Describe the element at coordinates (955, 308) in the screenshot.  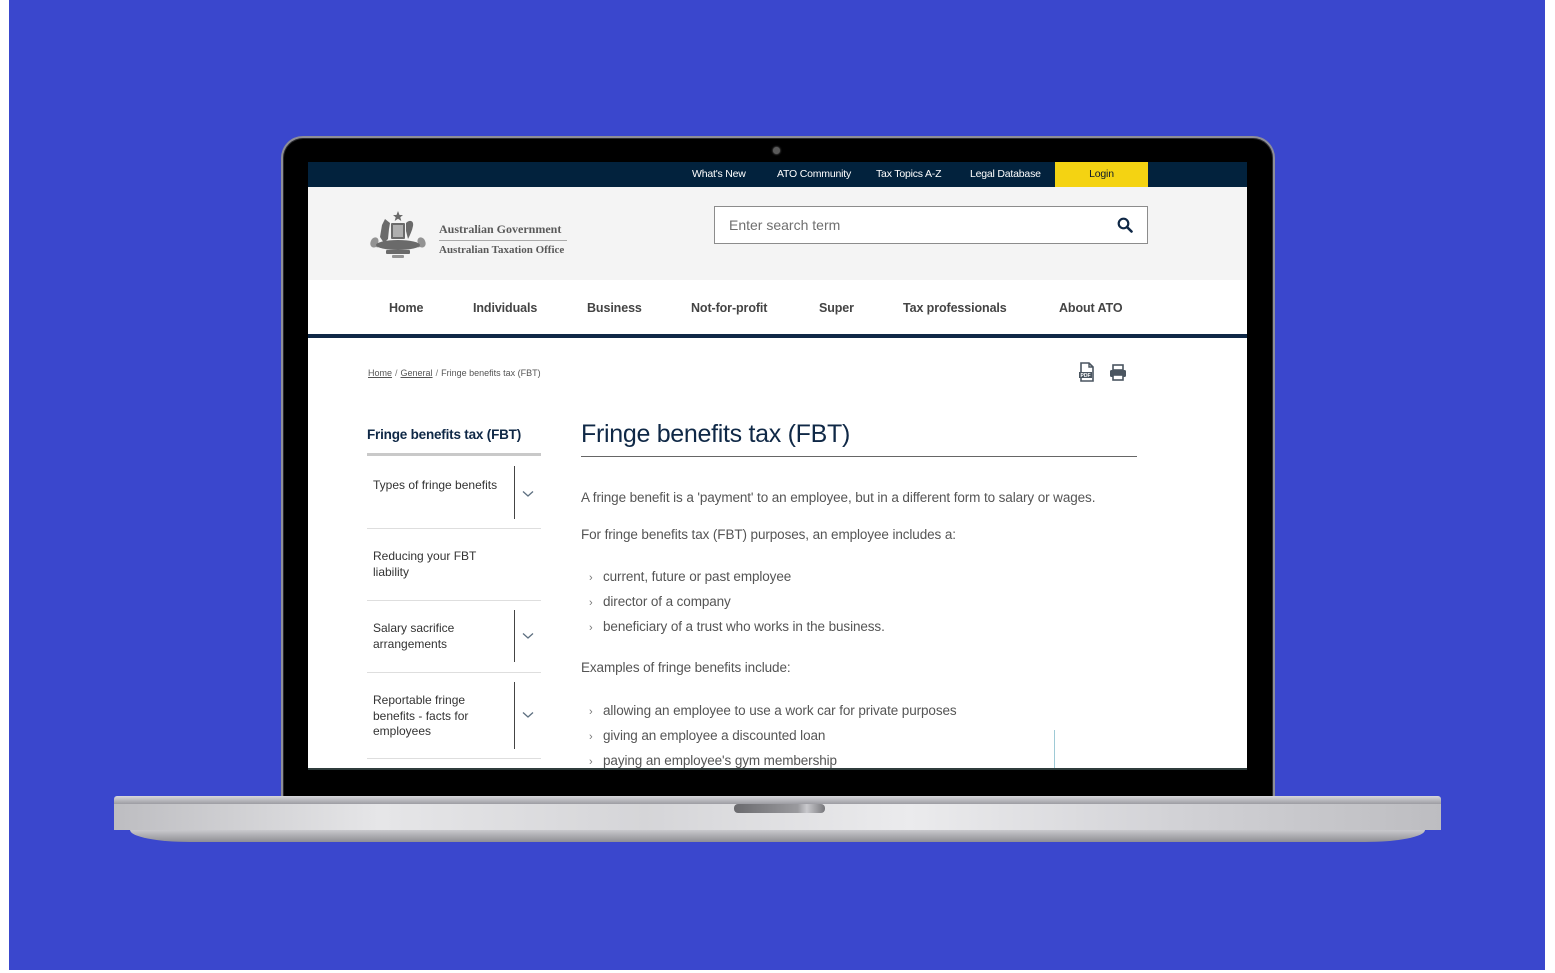
I see `nav-item-tax-professionals: Tax professionals` at that location.